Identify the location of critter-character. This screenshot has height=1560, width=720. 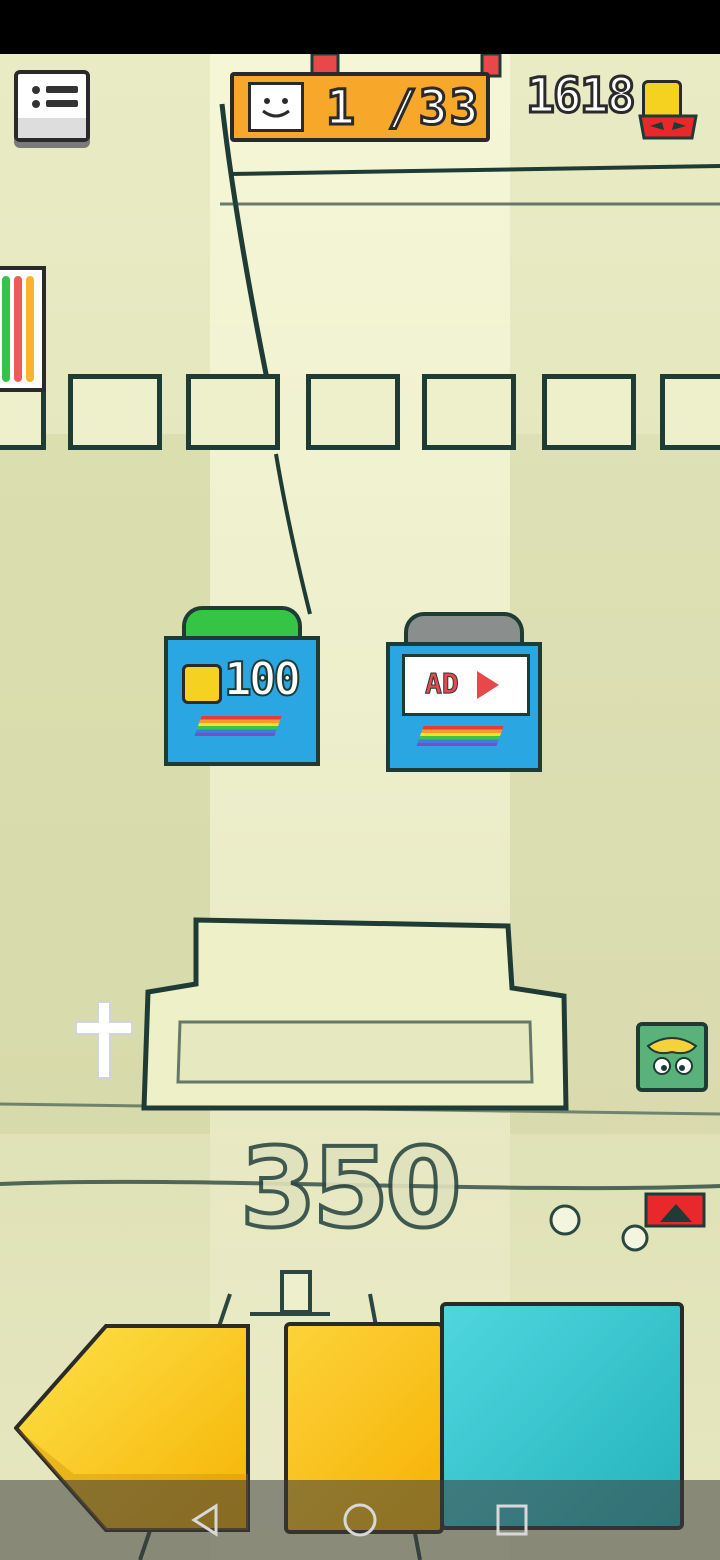
(672, 1057).